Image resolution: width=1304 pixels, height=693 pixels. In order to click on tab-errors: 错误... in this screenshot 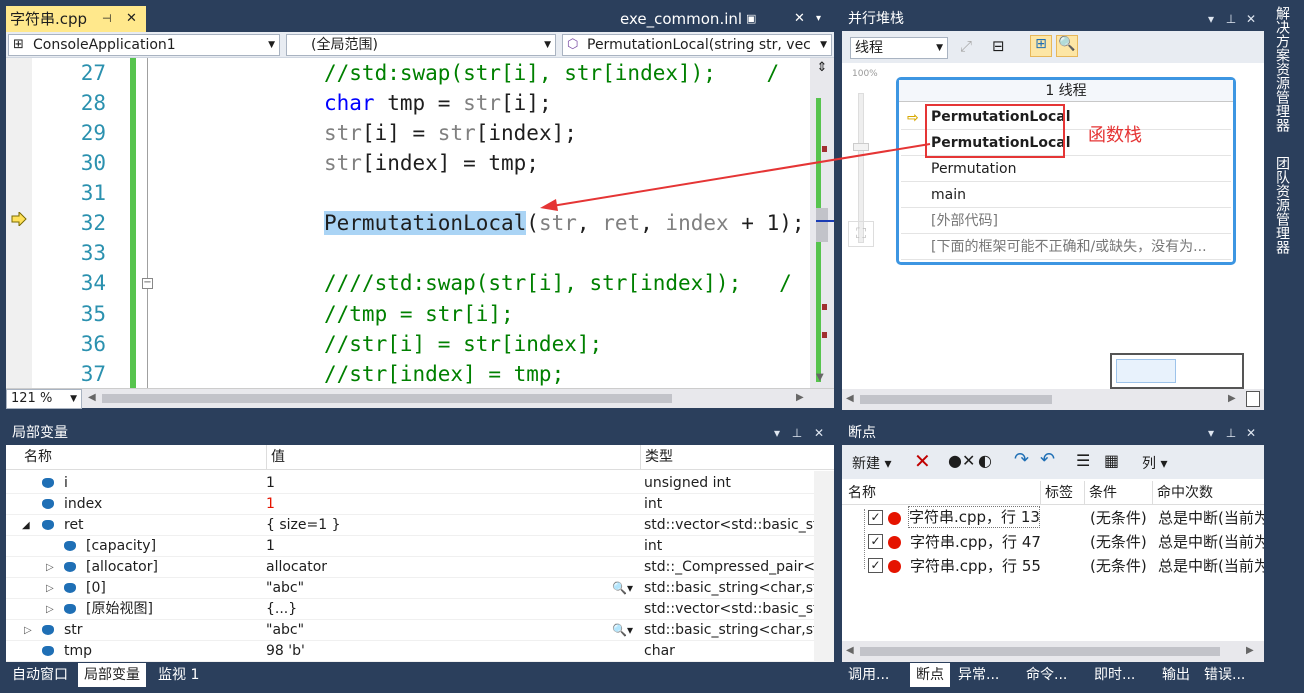, I will do `click(1224, 675)`.